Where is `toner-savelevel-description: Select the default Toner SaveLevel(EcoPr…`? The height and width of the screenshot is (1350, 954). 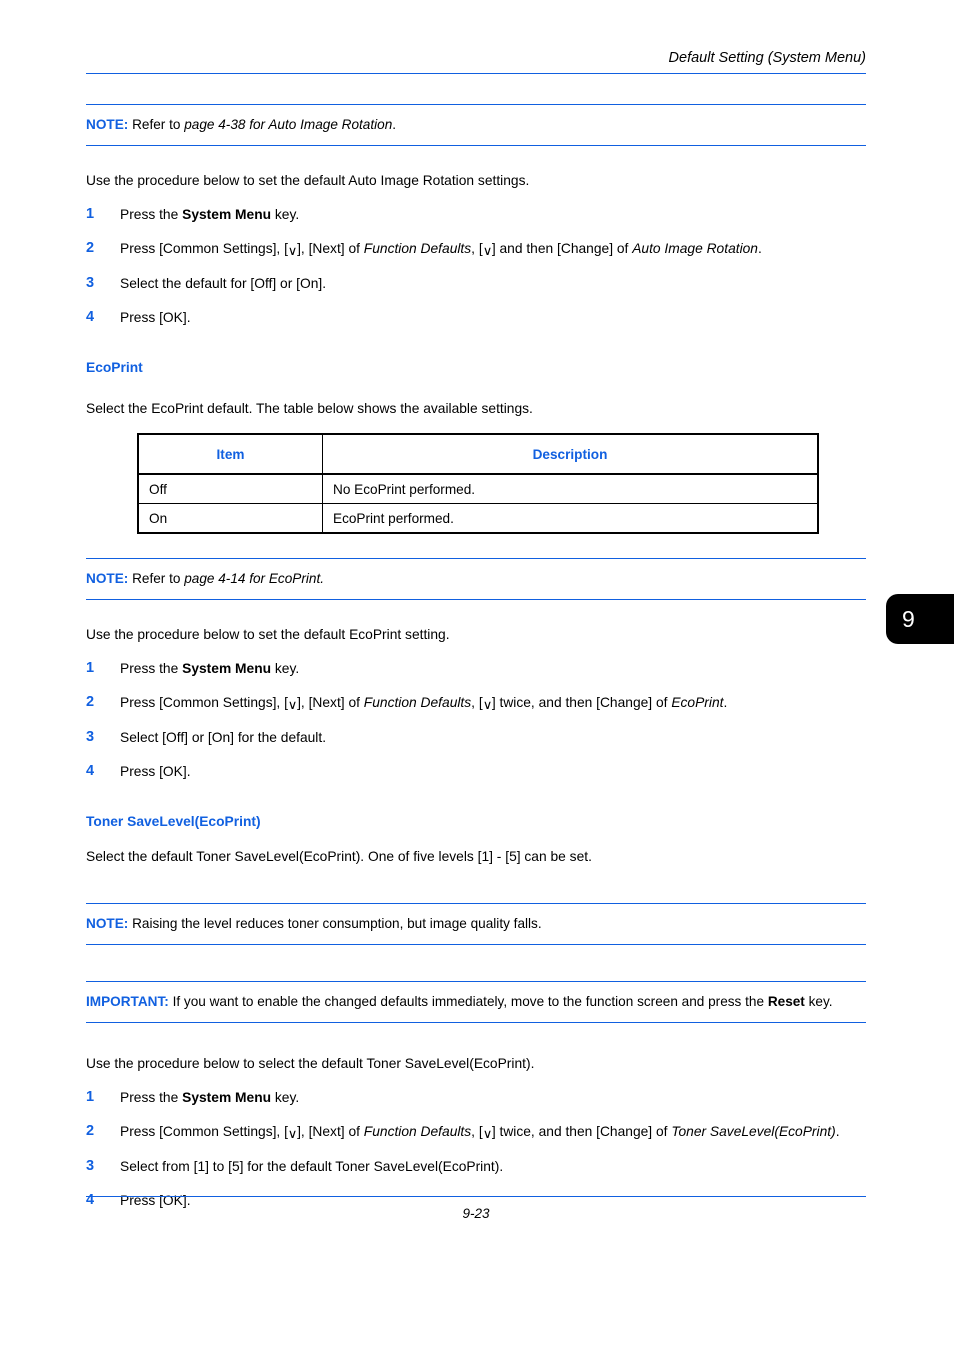
toner-savelevel-description: Select the default Toner SaveLevel(EcoPr… is located at coordinates (339, 856).